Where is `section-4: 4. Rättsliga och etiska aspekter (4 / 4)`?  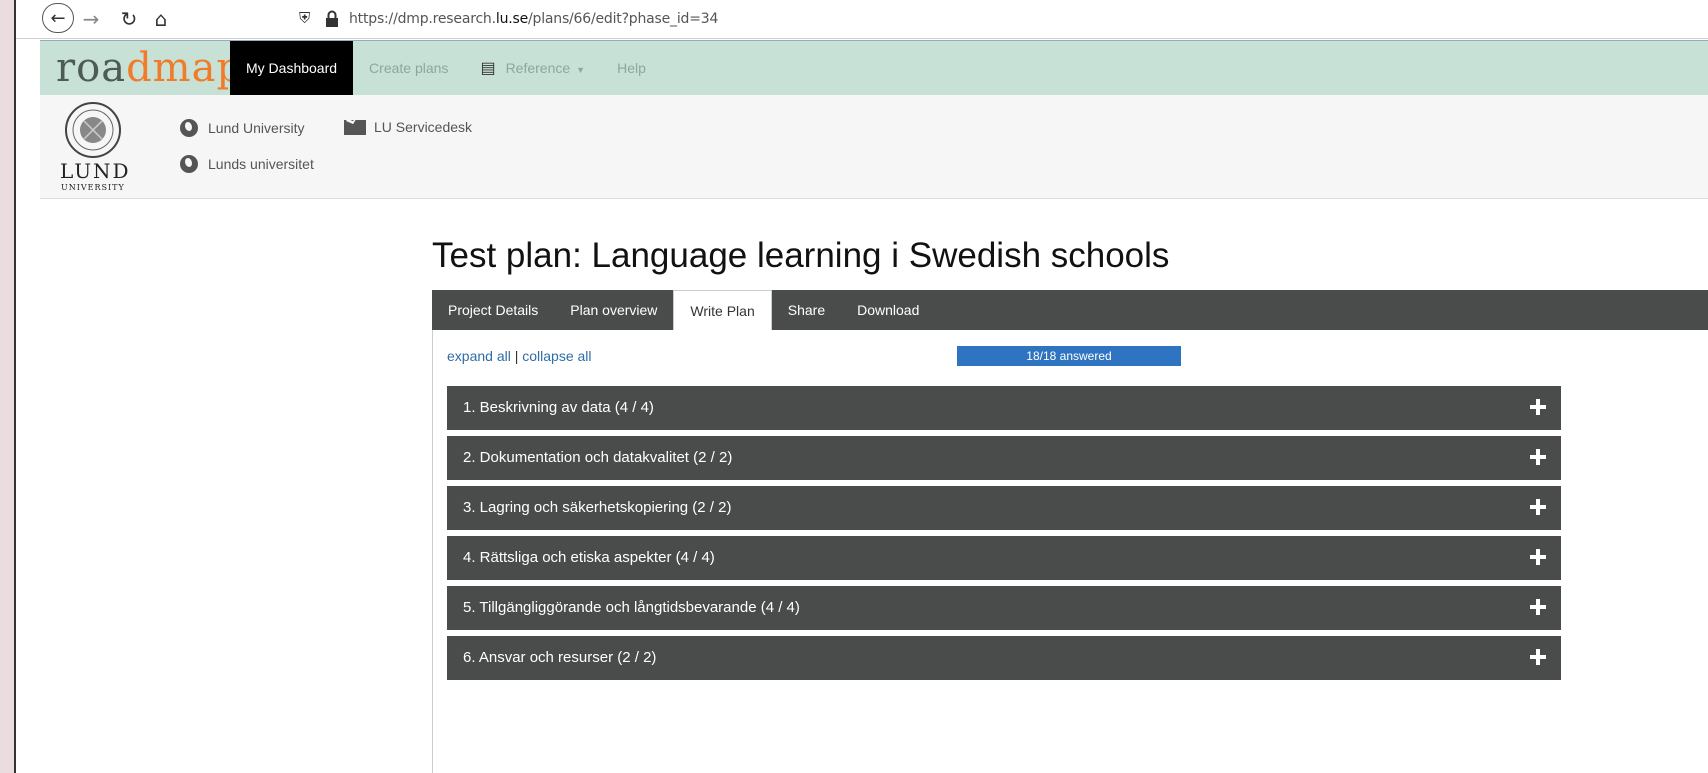
section-4: 4. Rättsliga och etiska aspekter (4 / 4) is located at coordinates (1004, 558).